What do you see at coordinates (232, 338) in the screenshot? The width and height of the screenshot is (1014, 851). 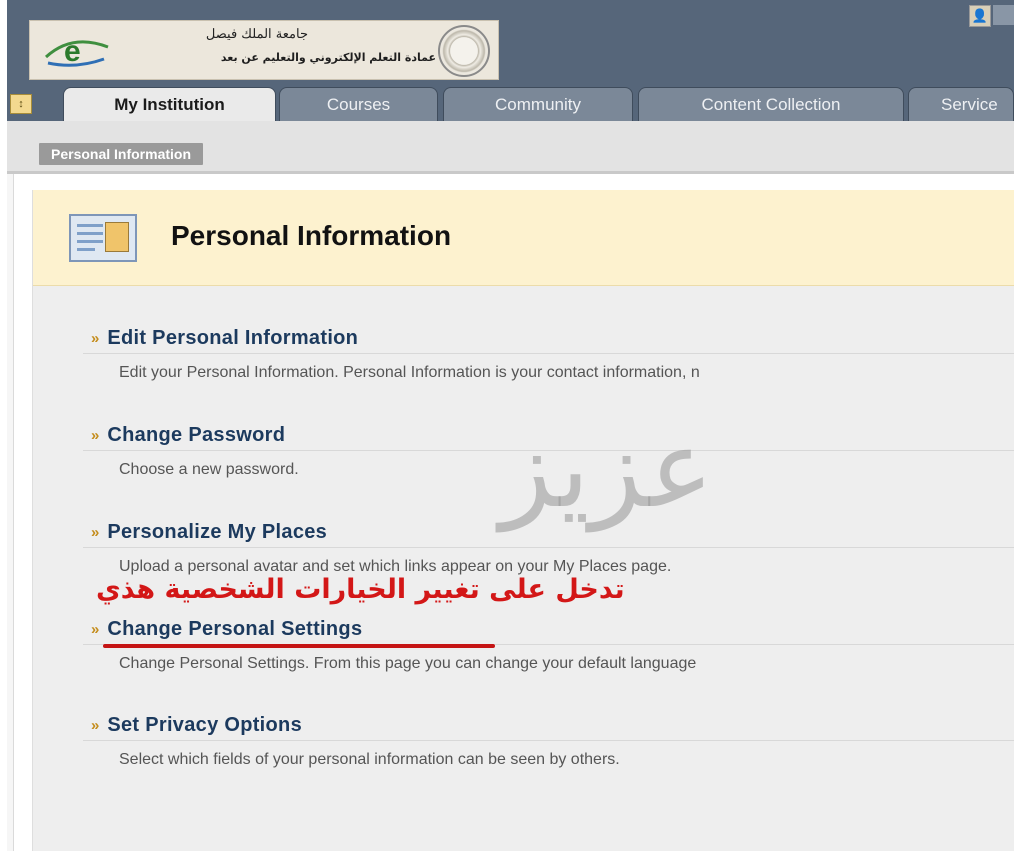 I see `edit-personal-information-link: Edit Personal Information` at bounding box center [232, 338].